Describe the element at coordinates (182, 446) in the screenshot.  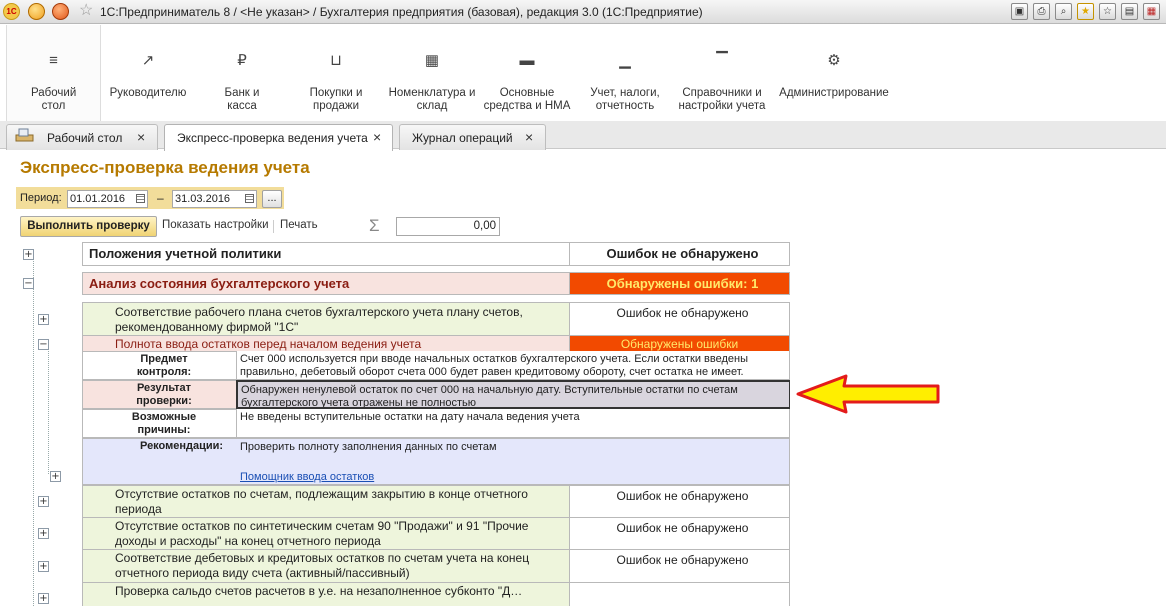
I see `recommend-label: Рекомендации:` at that location.